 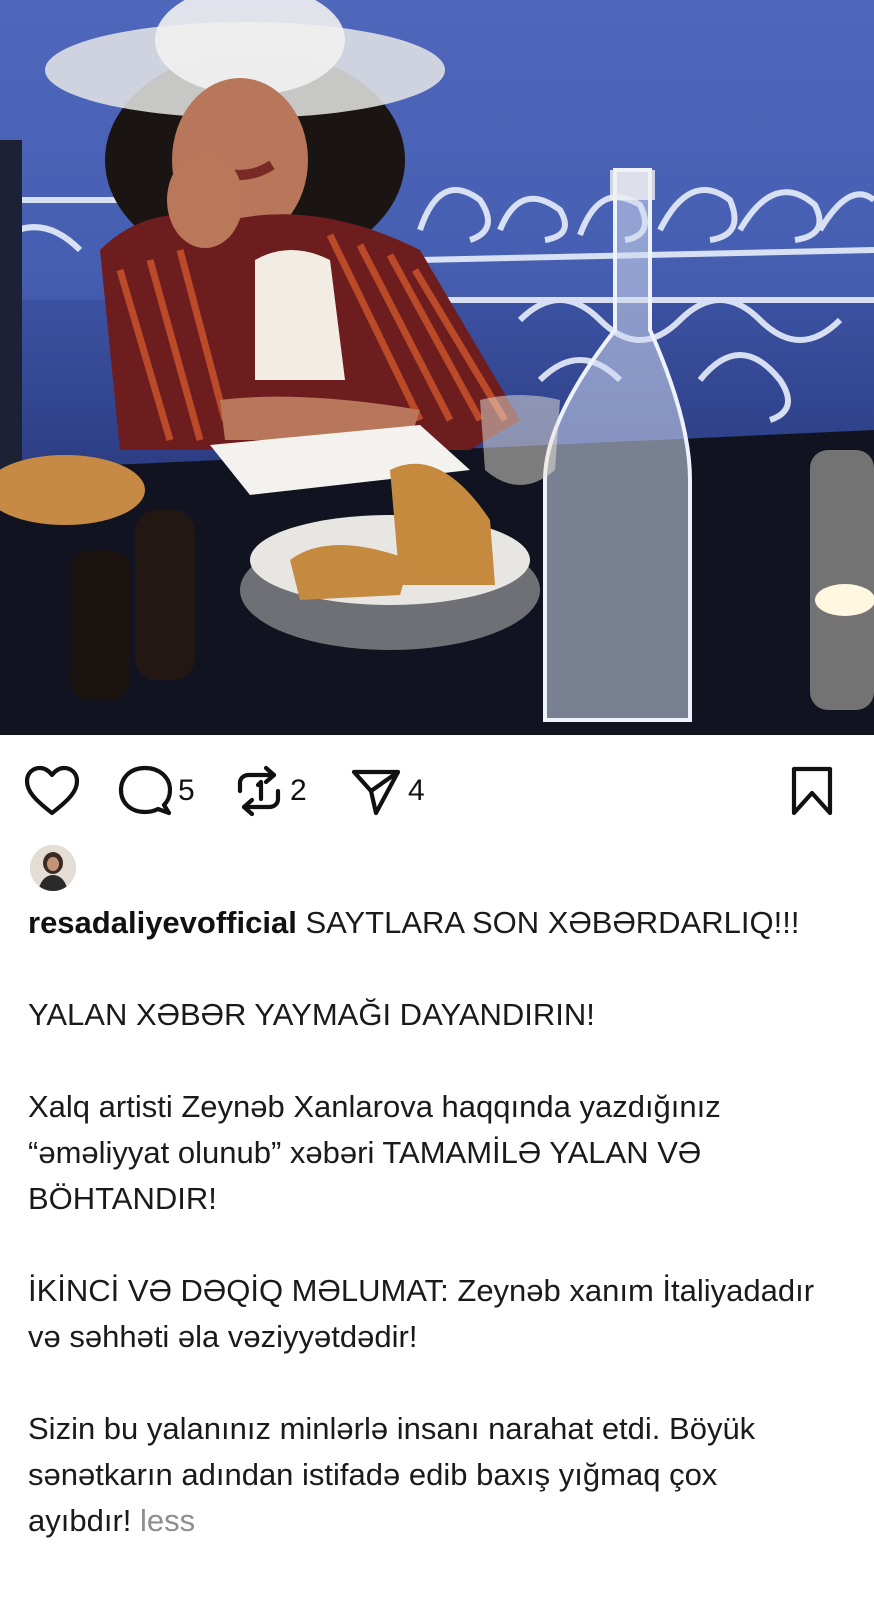 I want to click on caption-headline: SAYTLARA SON XƏBƏRDARLIQ!!!, so click(x=552, y=922).